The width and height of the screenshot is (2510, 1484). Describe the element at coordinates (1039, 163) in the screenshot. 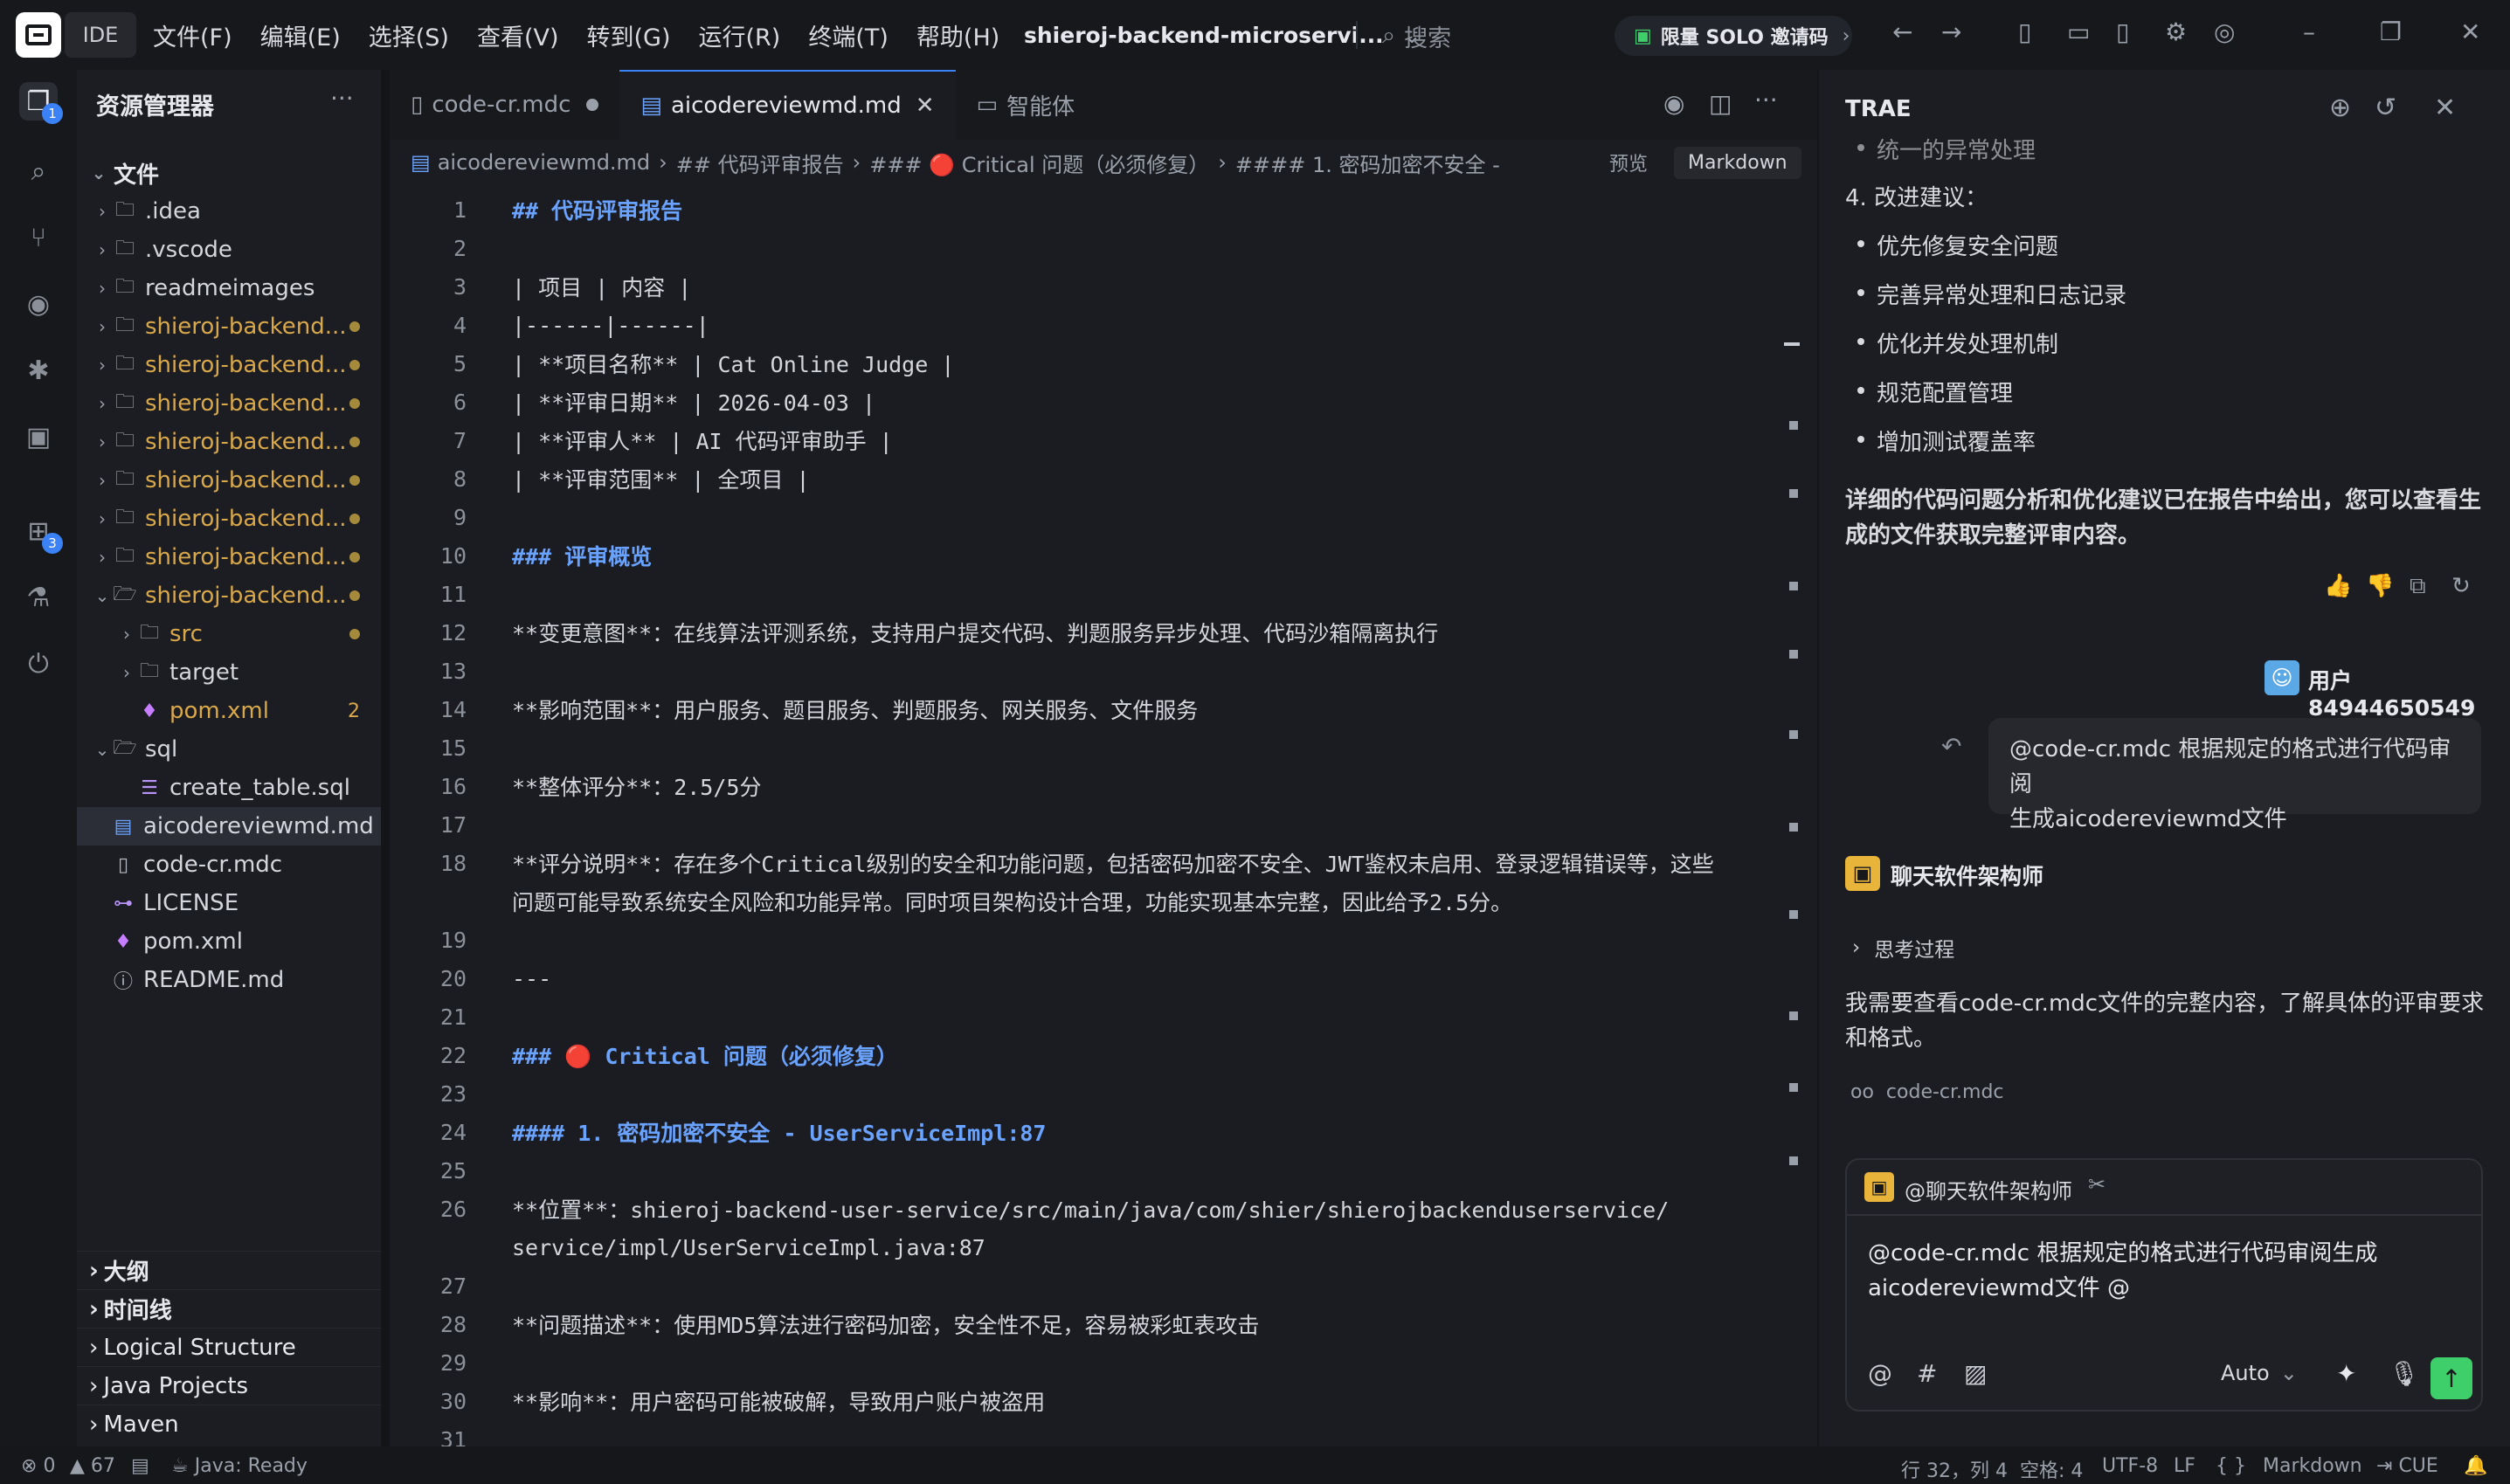

I see `breadcrumb-item: ### 🔴 Critical 问题（必须修复）` at that location.